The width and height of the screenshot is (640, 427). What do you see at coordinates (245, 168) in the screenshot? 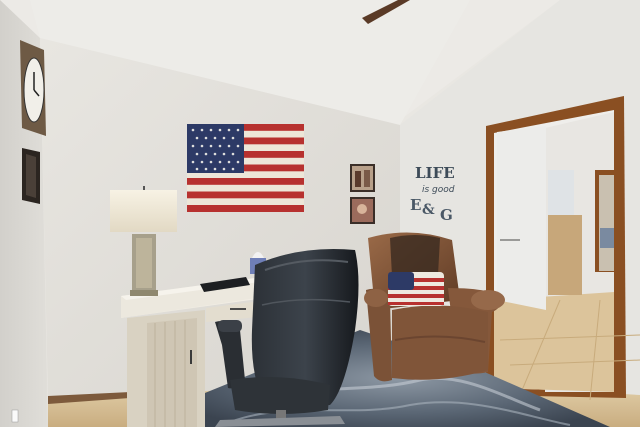
I see `flag-icon` at bounding box center [245, 168].